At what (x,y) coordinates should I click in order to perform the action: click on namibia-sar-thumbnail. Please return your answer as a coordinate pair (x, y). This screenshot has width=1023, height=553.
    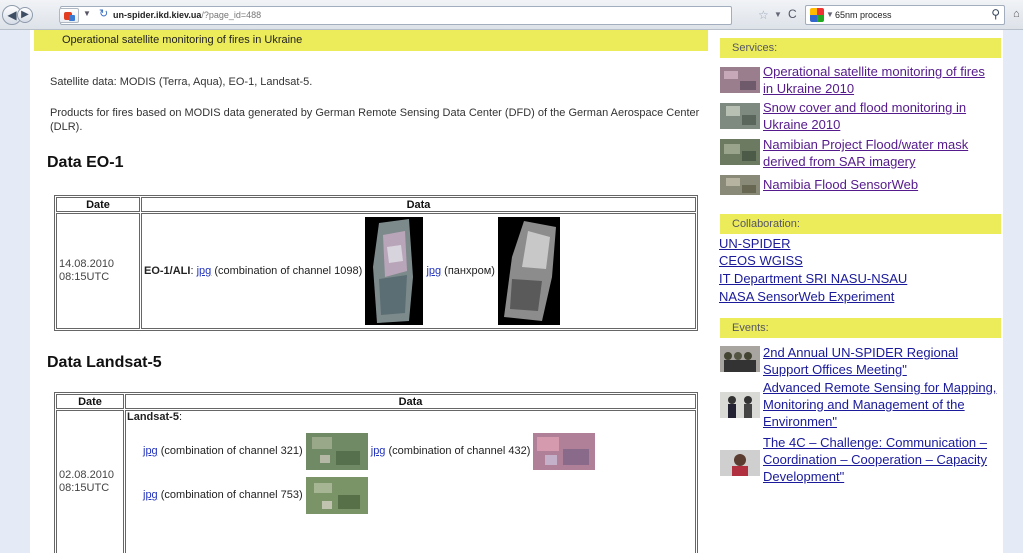
    Looking at the image, I should click on (740, 152).